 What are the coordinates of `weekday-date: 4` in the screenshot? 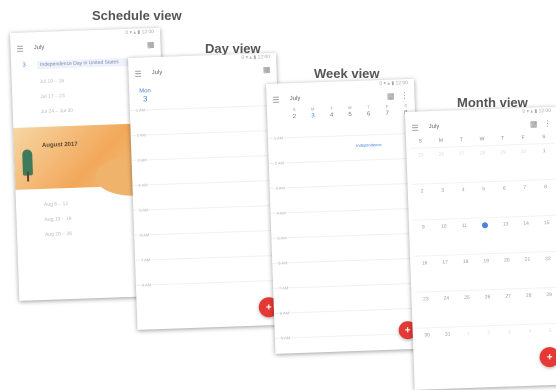 It's located at (331, 115).